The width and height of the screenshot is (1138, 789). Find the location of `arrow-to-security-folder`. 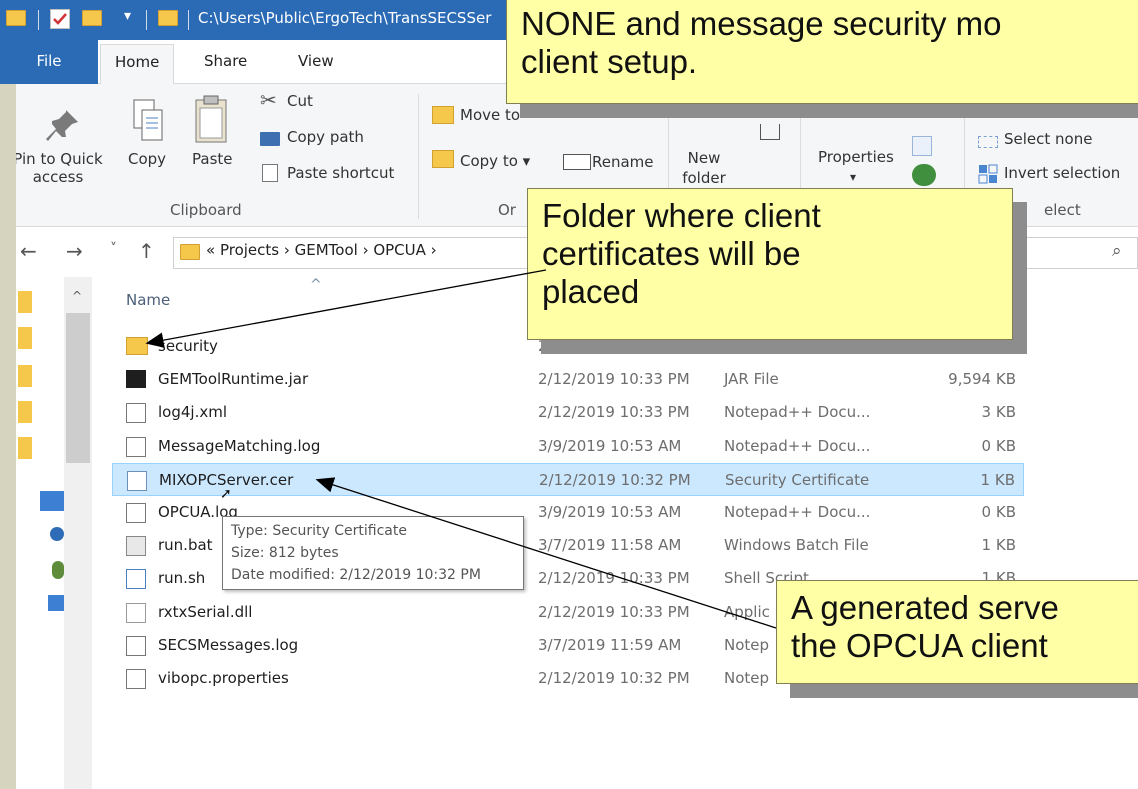

arrow-to-security-folder is located at coordinates (346, 308).